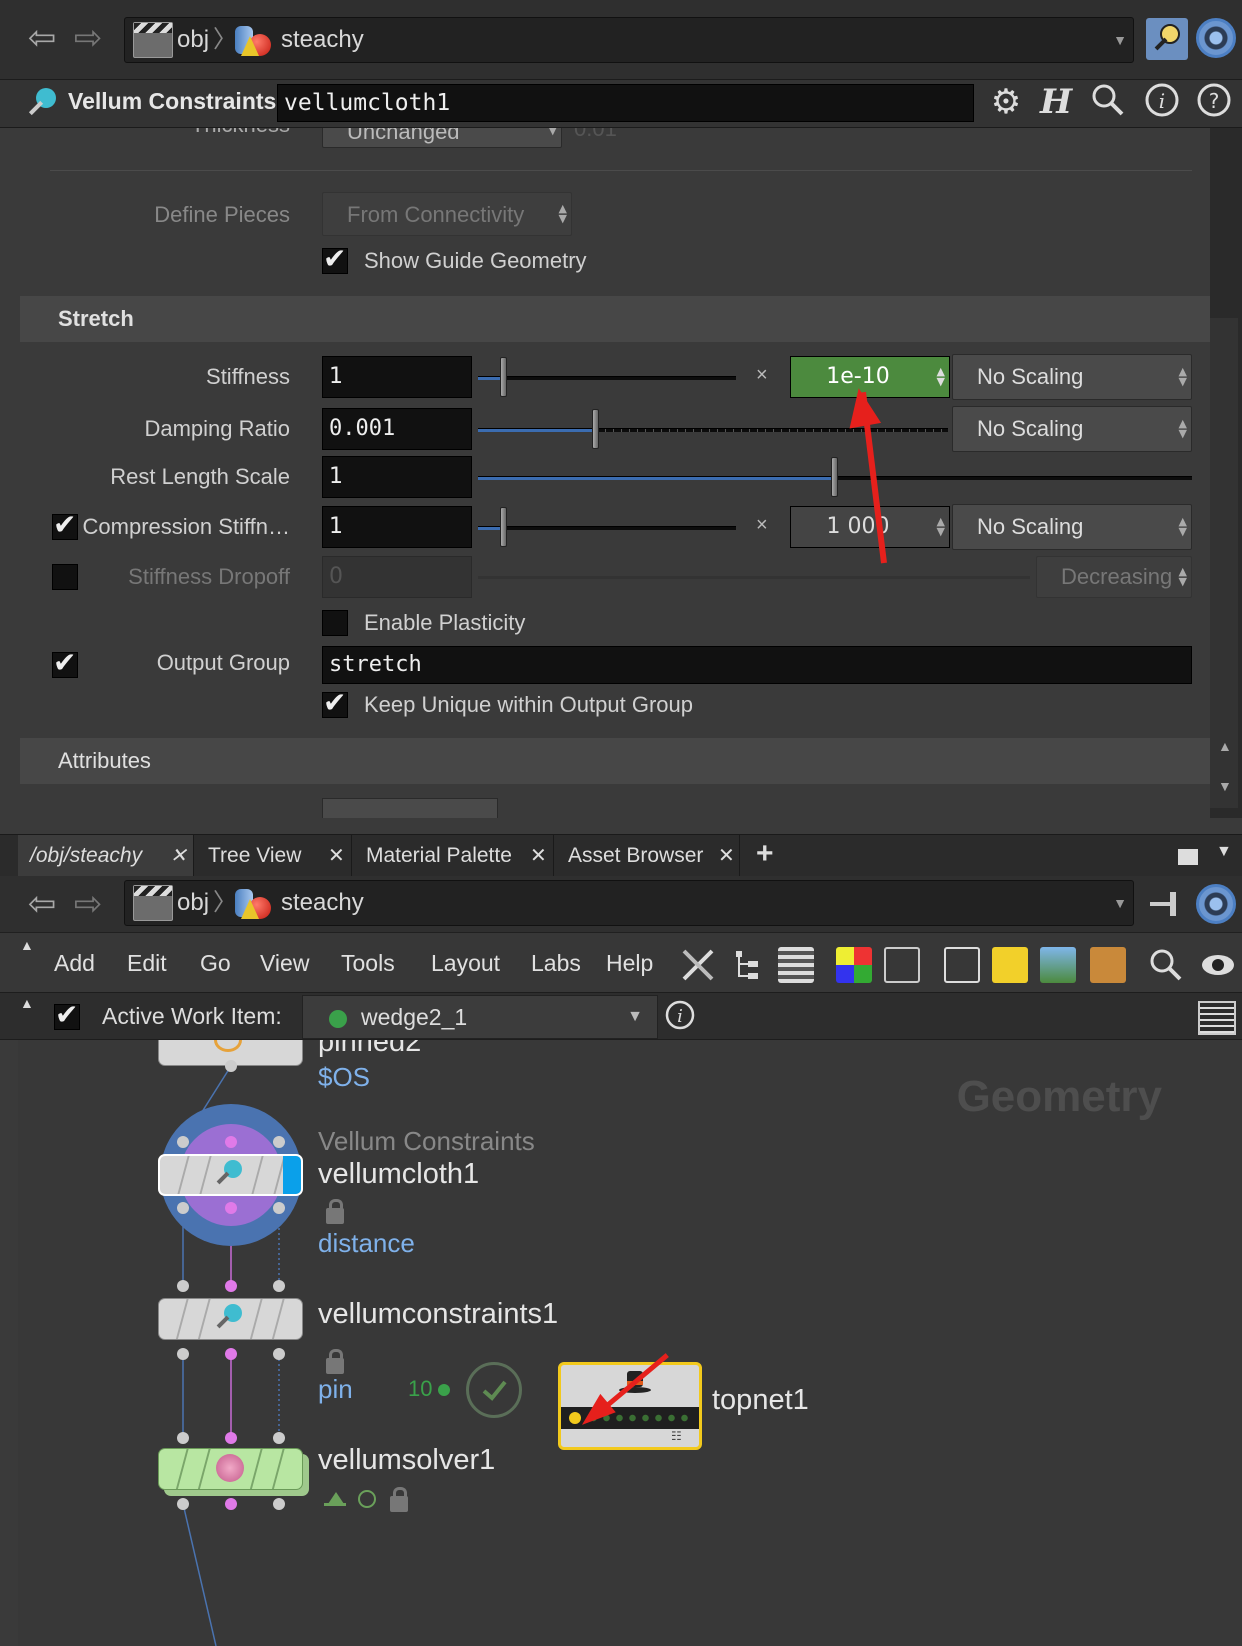 Image resolution: width=1242 pixels, height=1646 pixels. Describe the element at coordinates (335, 258) in the screenshot. I see `show-guide-checkbox: ✔` at that location.